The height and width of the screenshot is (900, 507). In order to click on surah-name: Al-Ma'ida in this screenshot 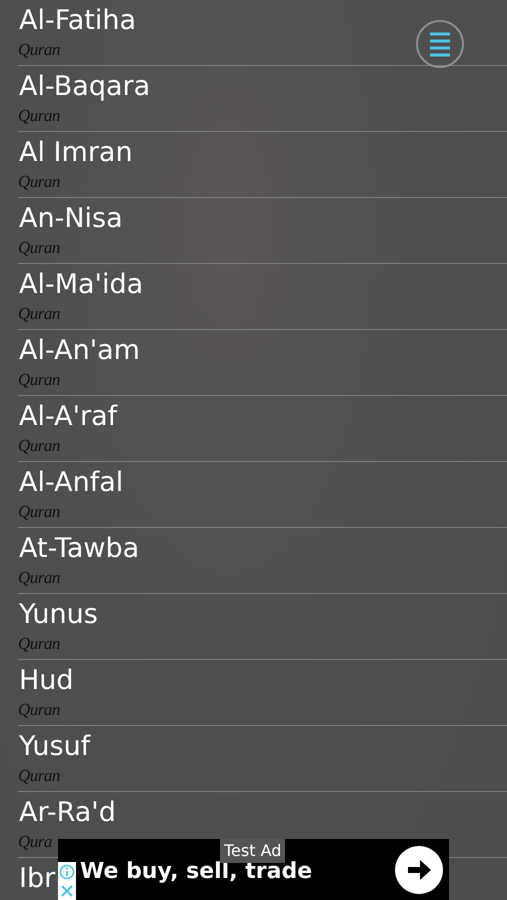, I will do `click(81, 285)`.